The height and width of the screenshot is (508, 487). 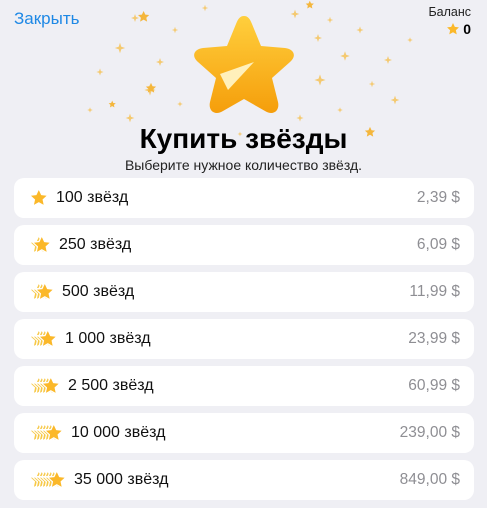 I want to click on option-label: 250 звёзд, so click(x=95, y=244).